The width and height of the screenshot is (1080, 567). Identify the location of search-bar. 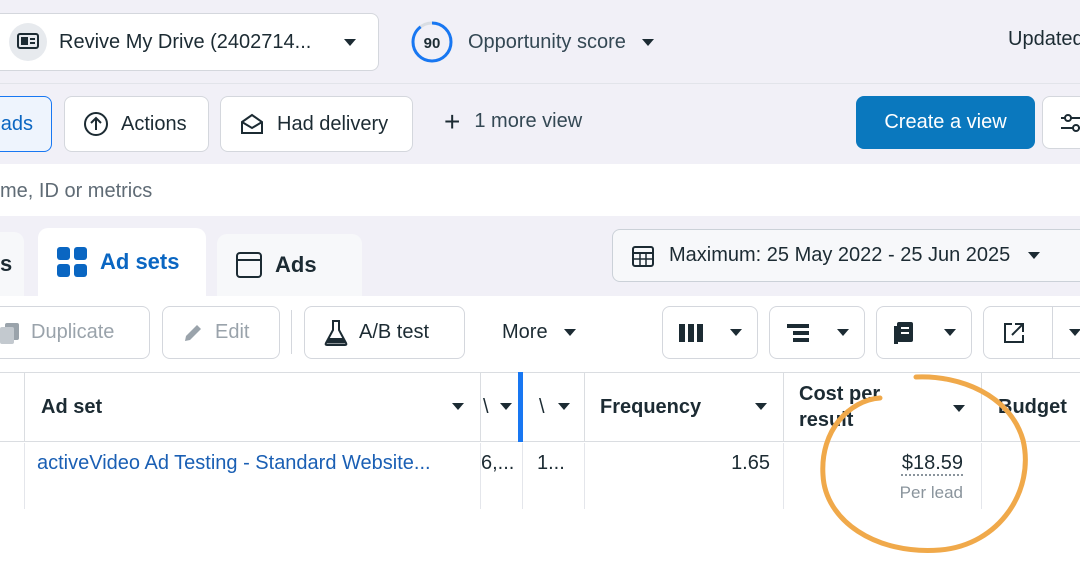
(540, 190).